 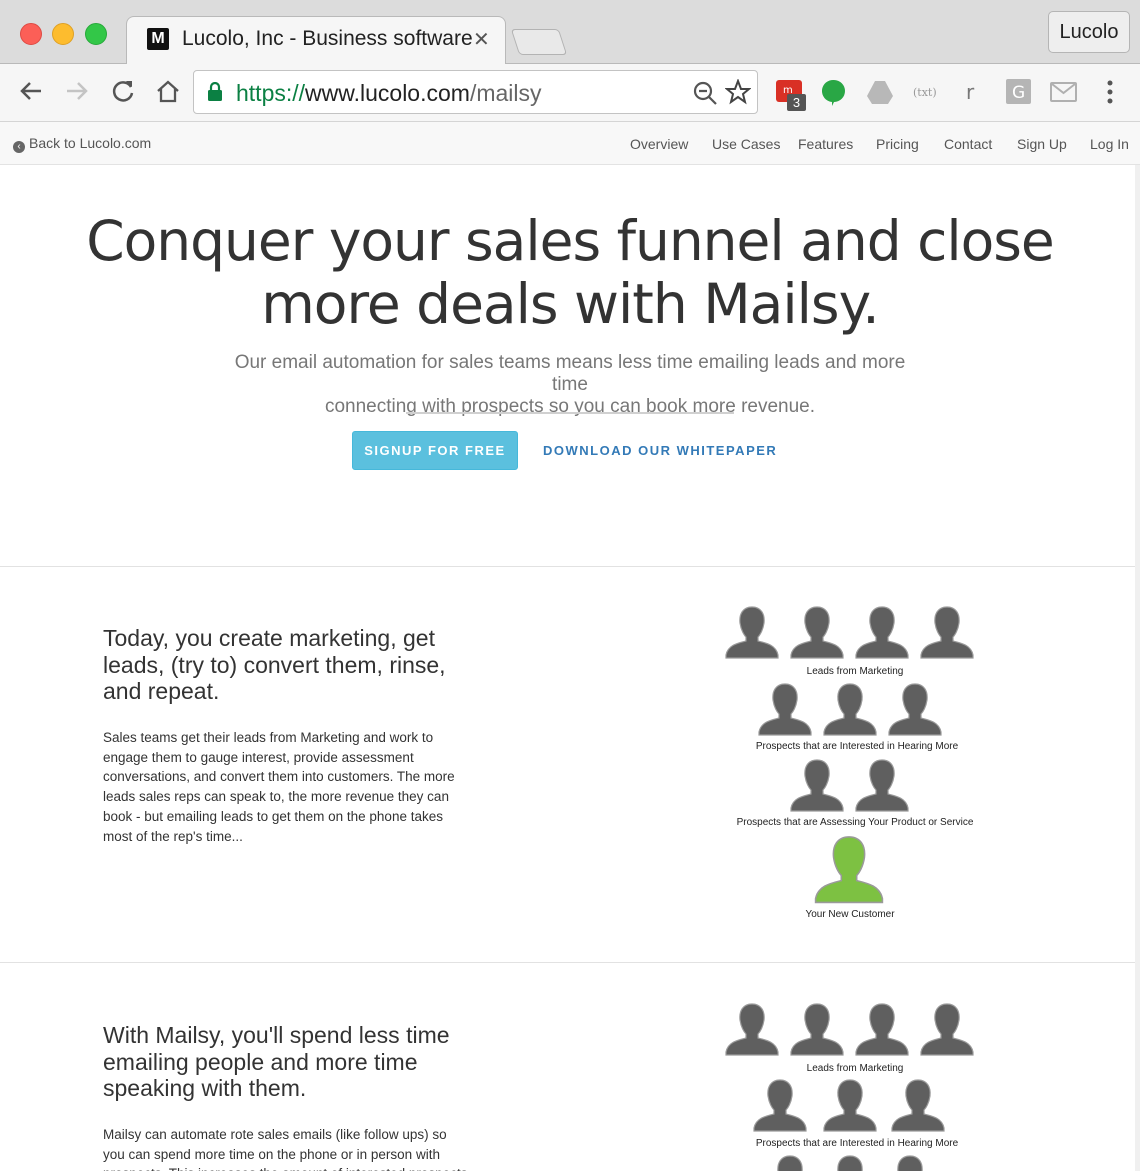 I want to click on svg-text: (txt), so click(x=925, y=92).